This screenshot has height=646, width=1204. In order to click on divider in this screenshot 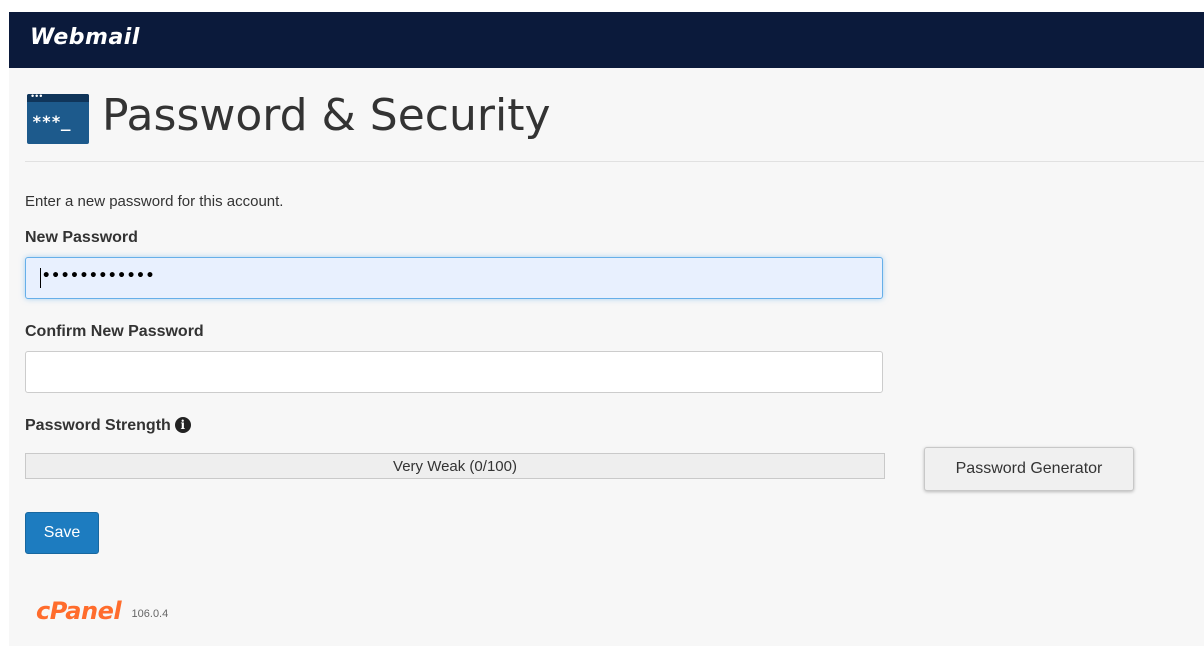, I will do `click(614, 161)`.